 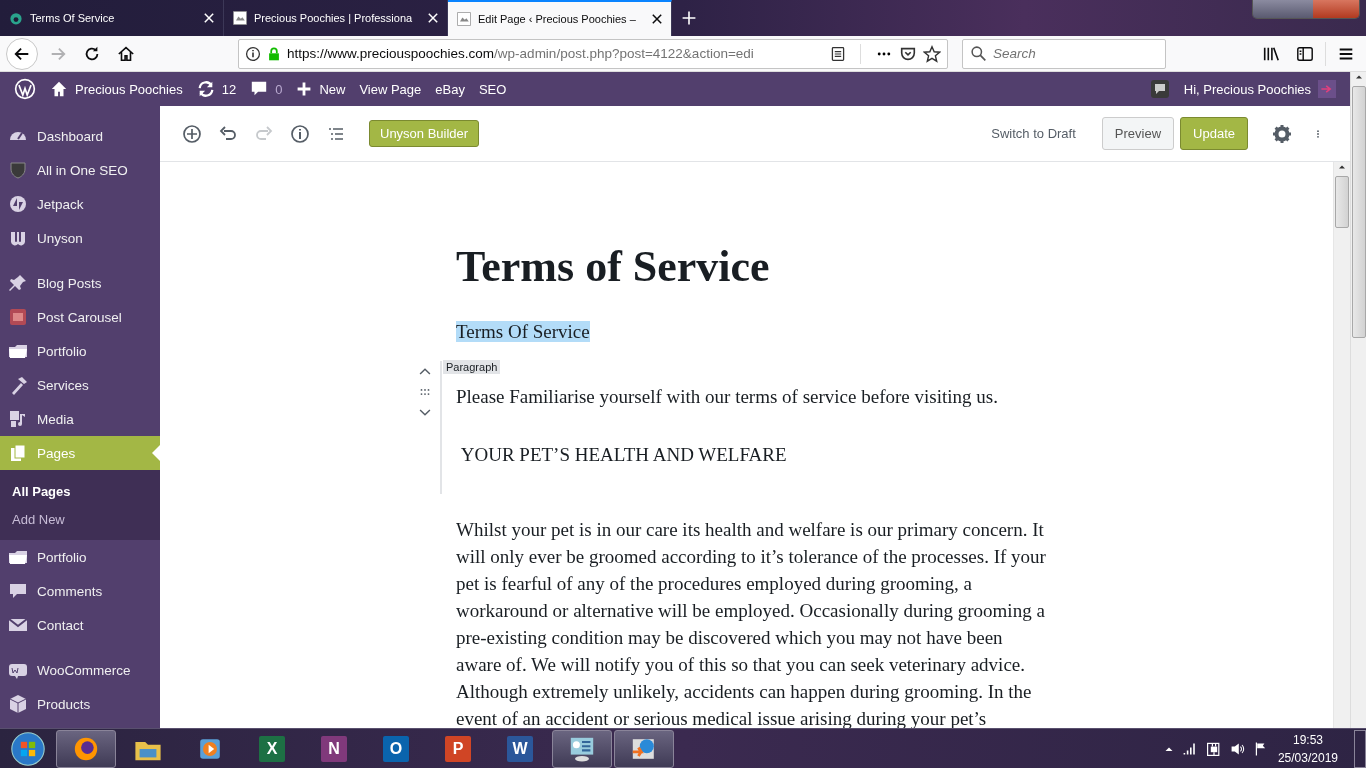 I want to click on sidebar-item: Unyson, so click(x=80, y=238).